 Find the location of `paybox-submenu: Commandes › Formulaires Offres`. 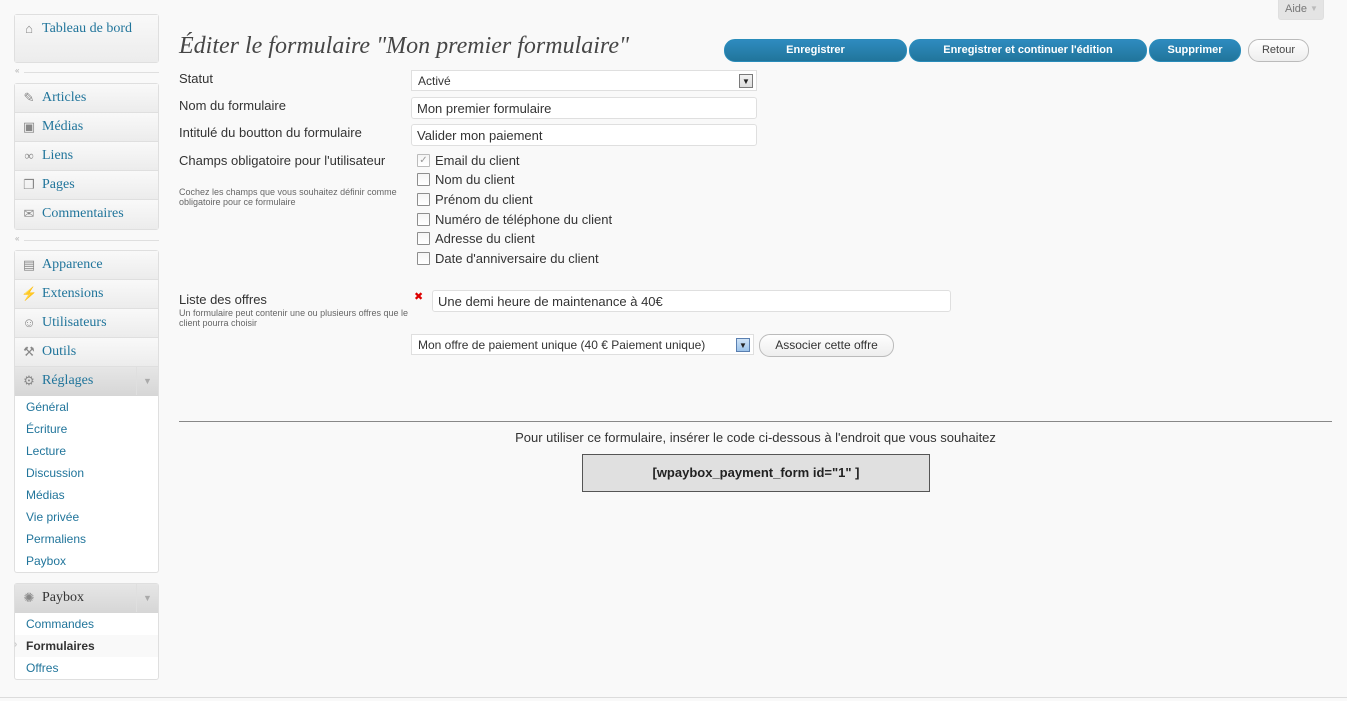

paybox-submenu: Commandes › Formulaires Offres is located at coordinates (86, 646).